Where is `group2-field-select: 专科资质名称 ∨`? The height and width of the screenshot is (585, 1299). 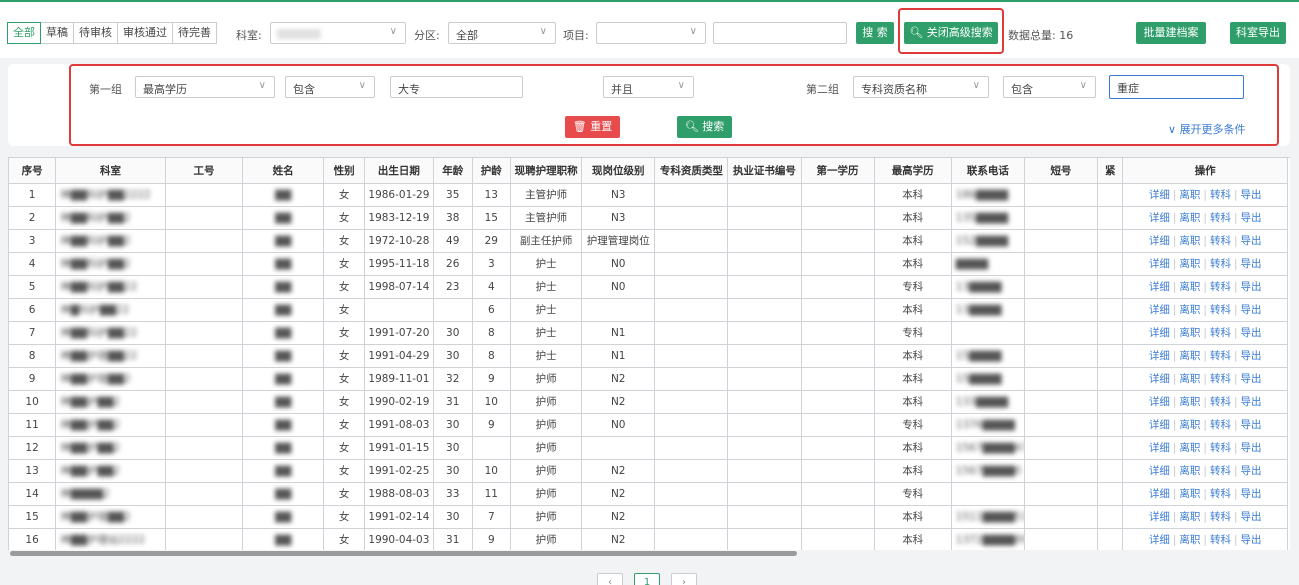 group2-field-select: 专科资质名称 ∨ is located at coordinates (921, 87).